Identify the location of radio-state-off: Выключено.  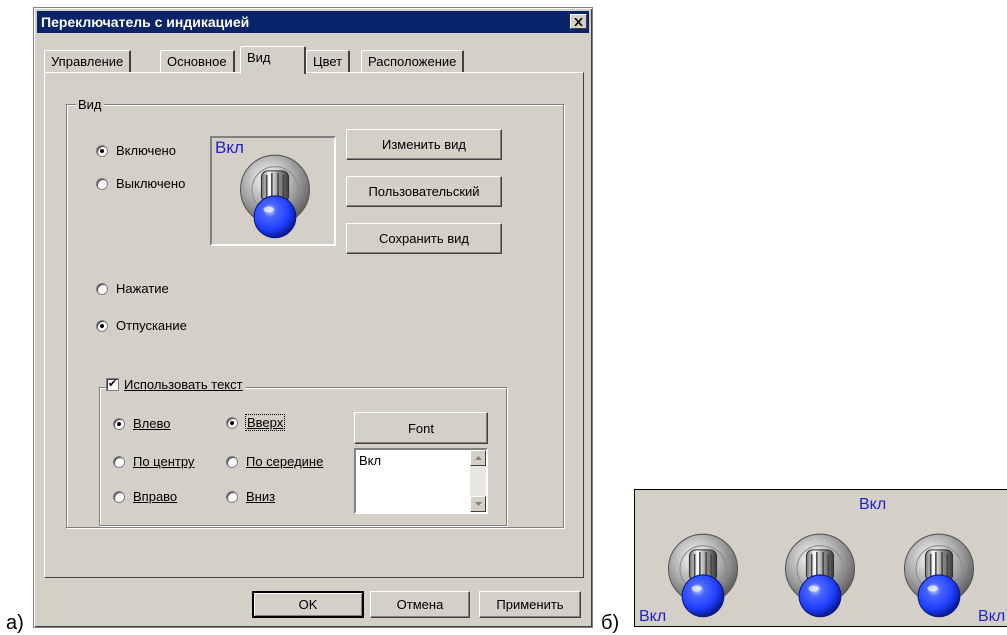
(140, 183).